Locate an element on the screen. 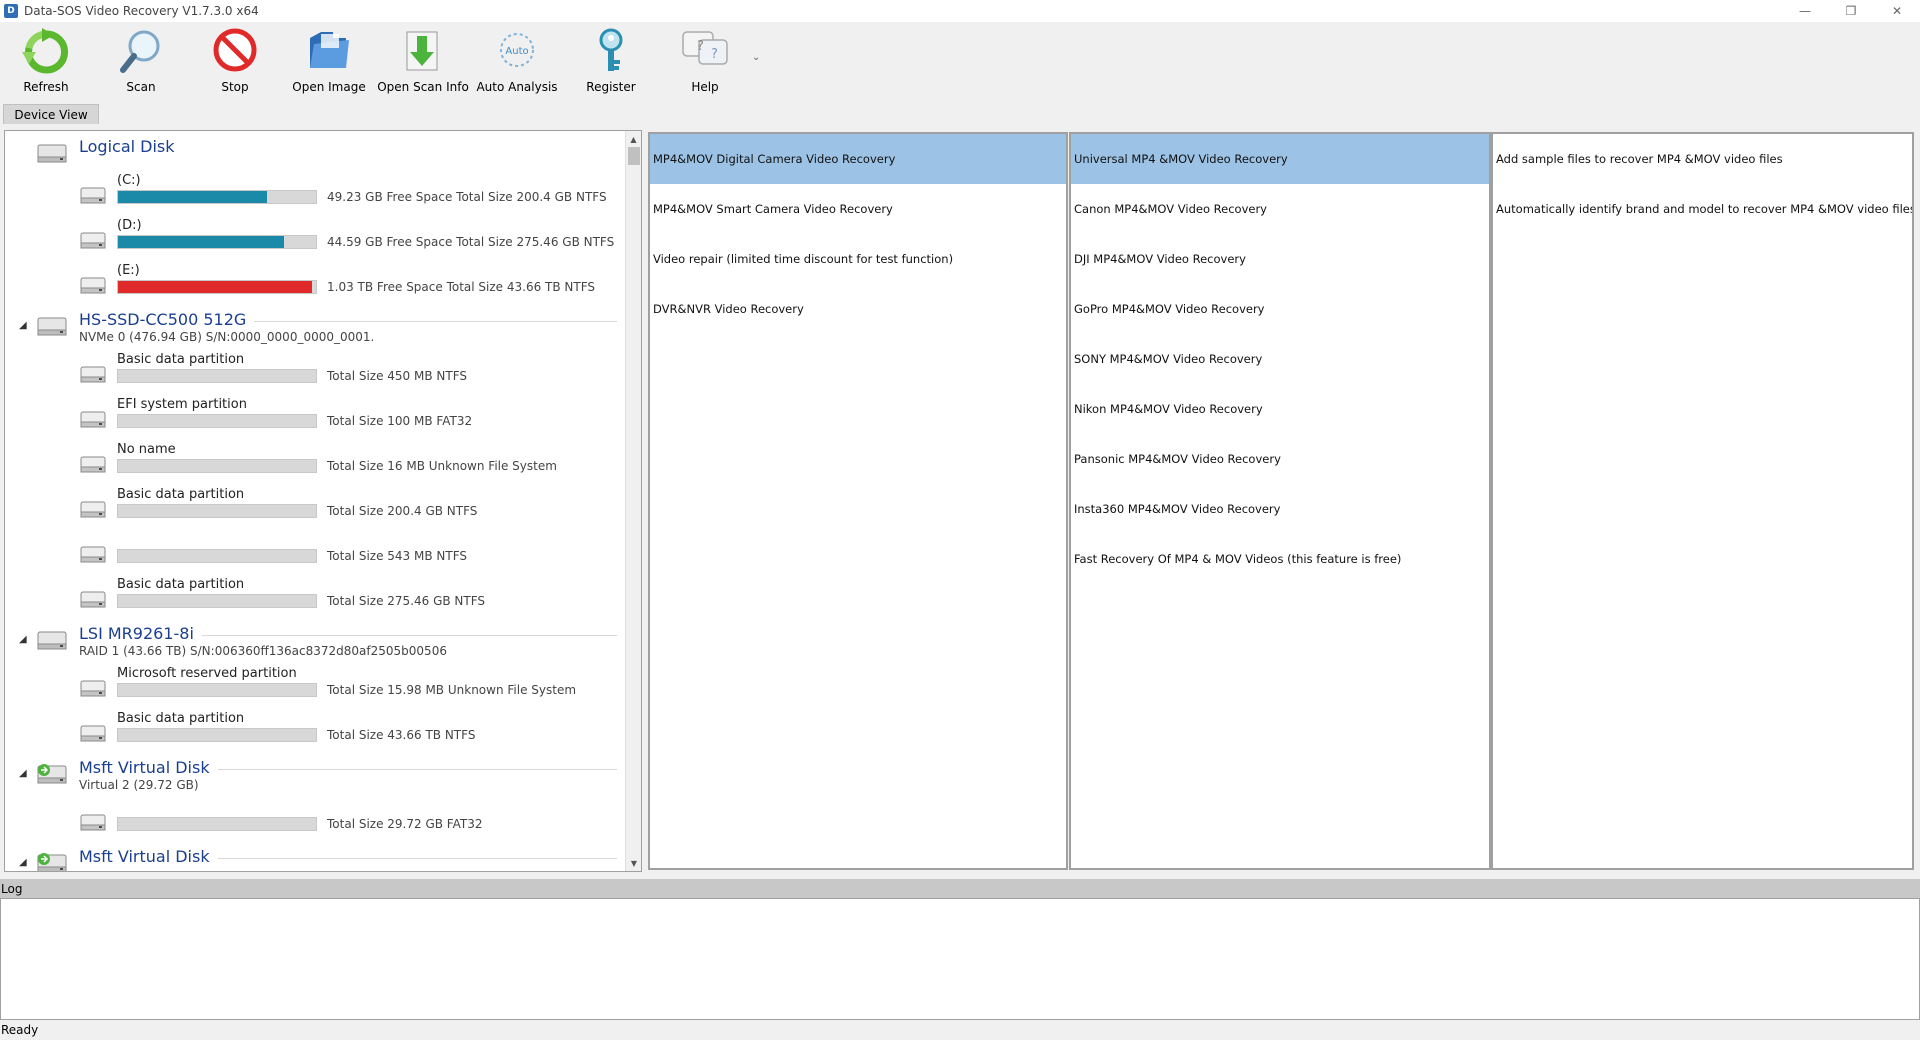 The image size is (1920, 1040). auto-icon-text: Auto is located at coordinates (516, 51).